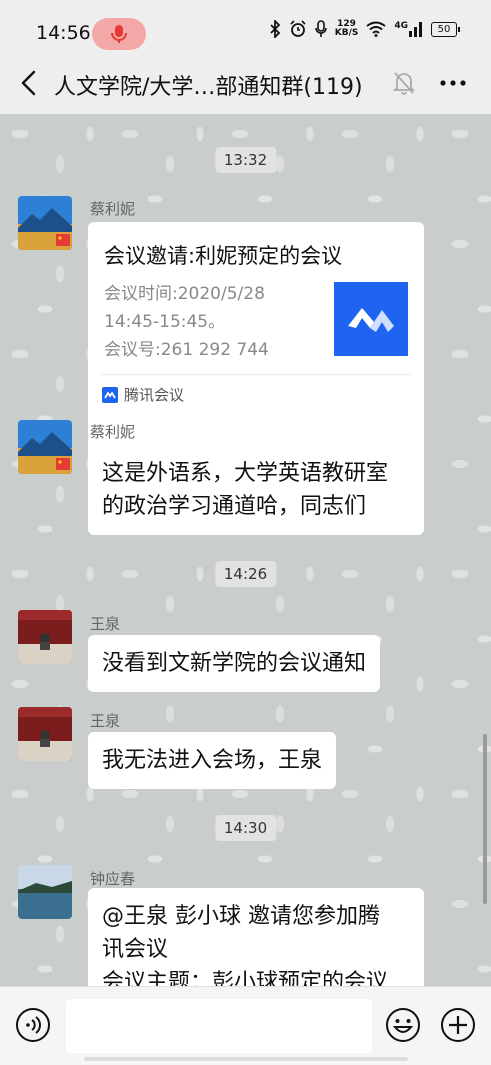 The width and height of the screenshot is (491, 1065). What do you see at coordinates (186, 350) in the screenshot?
I see `card-line: 会议号:261 292 744` at bounding box center [186, 350].